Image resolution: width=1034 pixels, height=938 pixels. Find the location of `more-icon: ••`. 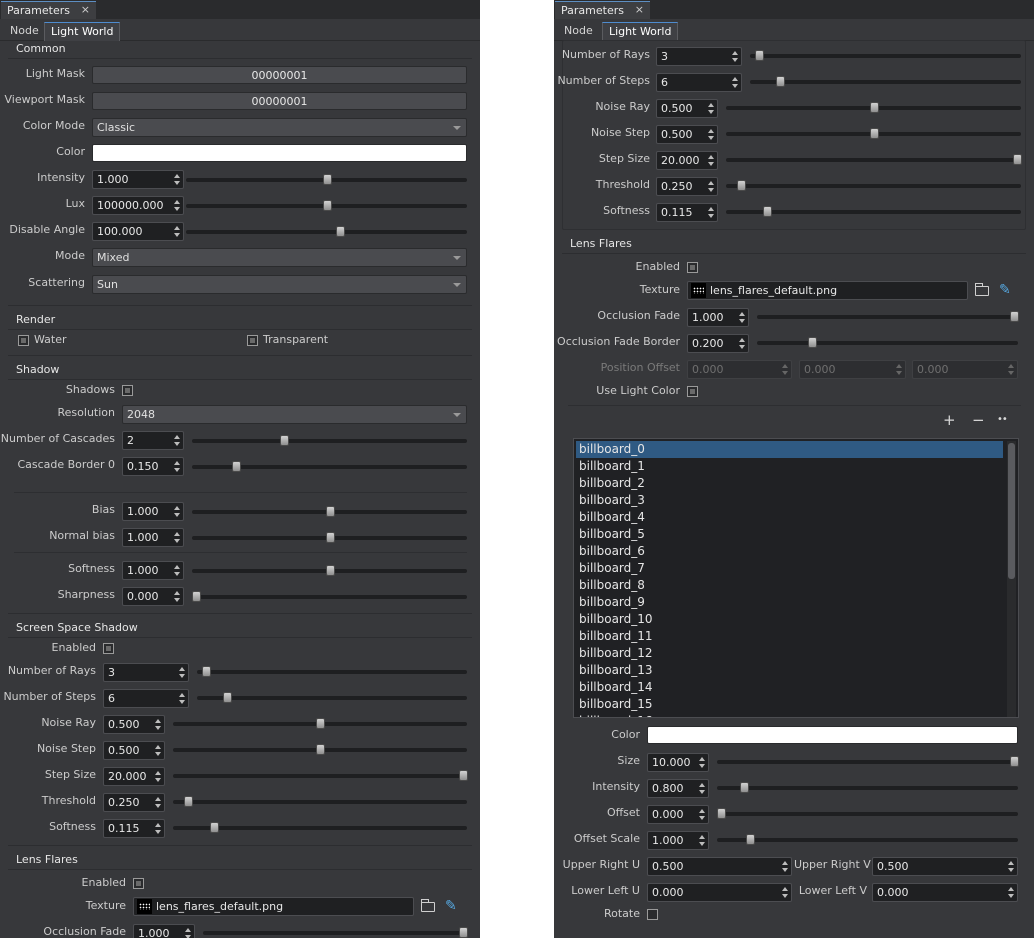

more-icon: •• is located at coordinates (1002, 420).